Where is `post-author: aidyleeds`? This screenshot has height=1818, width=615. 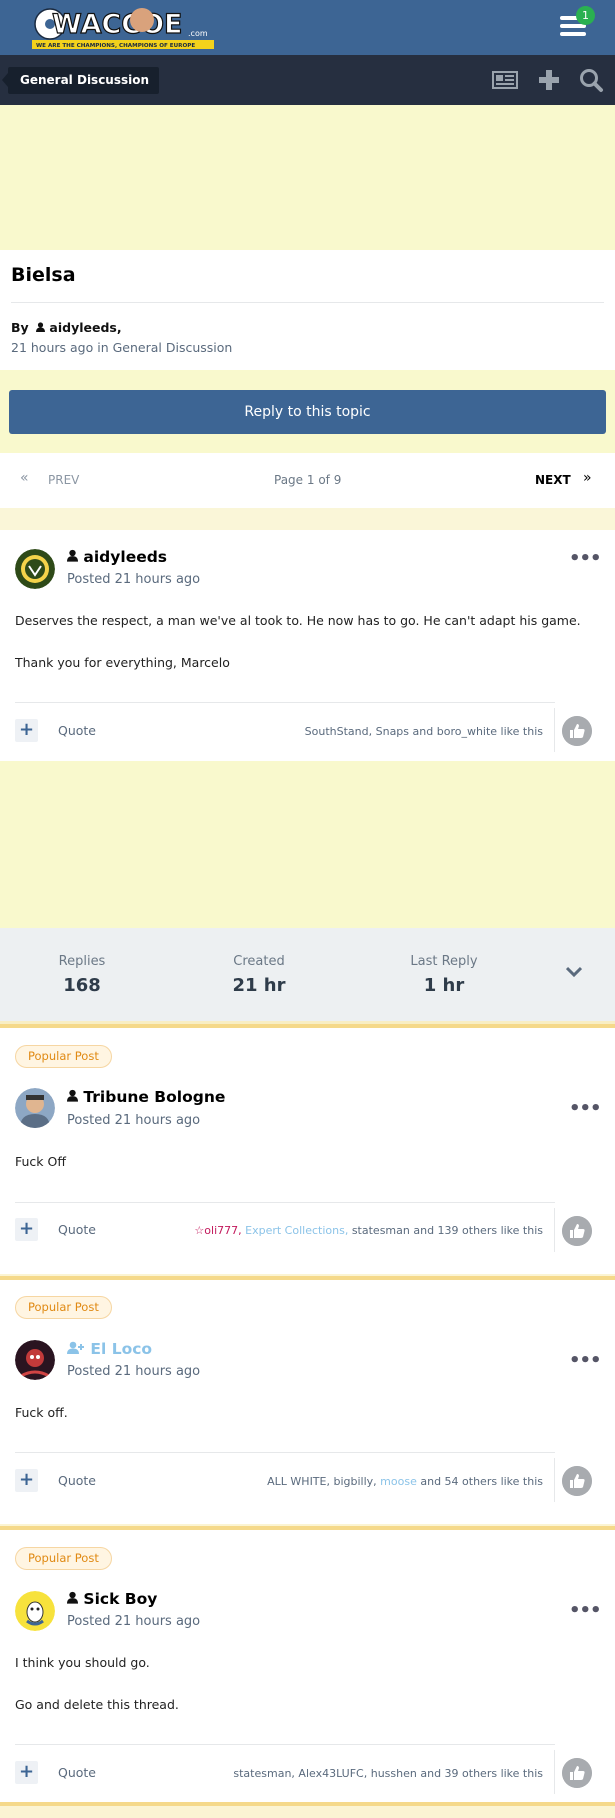 post-author: aidyleeds is located at coordinates (117, 557).